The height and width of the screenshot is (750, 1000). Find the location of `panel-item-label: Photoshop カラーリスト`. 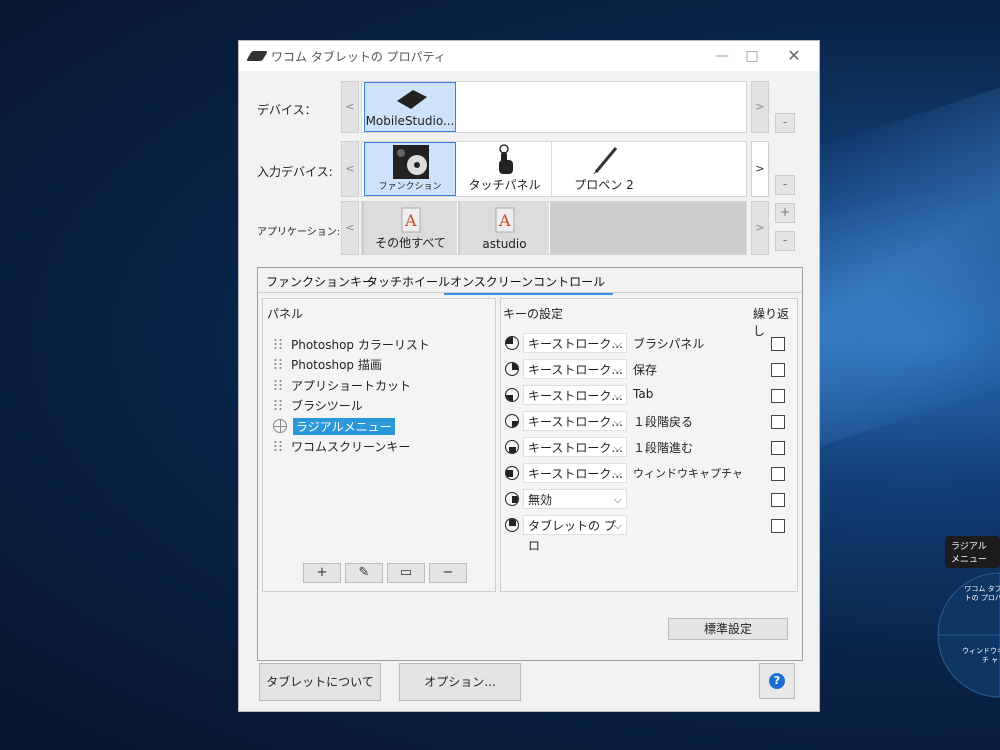

panel-item-label: Photoshop カラーリスト is located at coordinates (360, 344).